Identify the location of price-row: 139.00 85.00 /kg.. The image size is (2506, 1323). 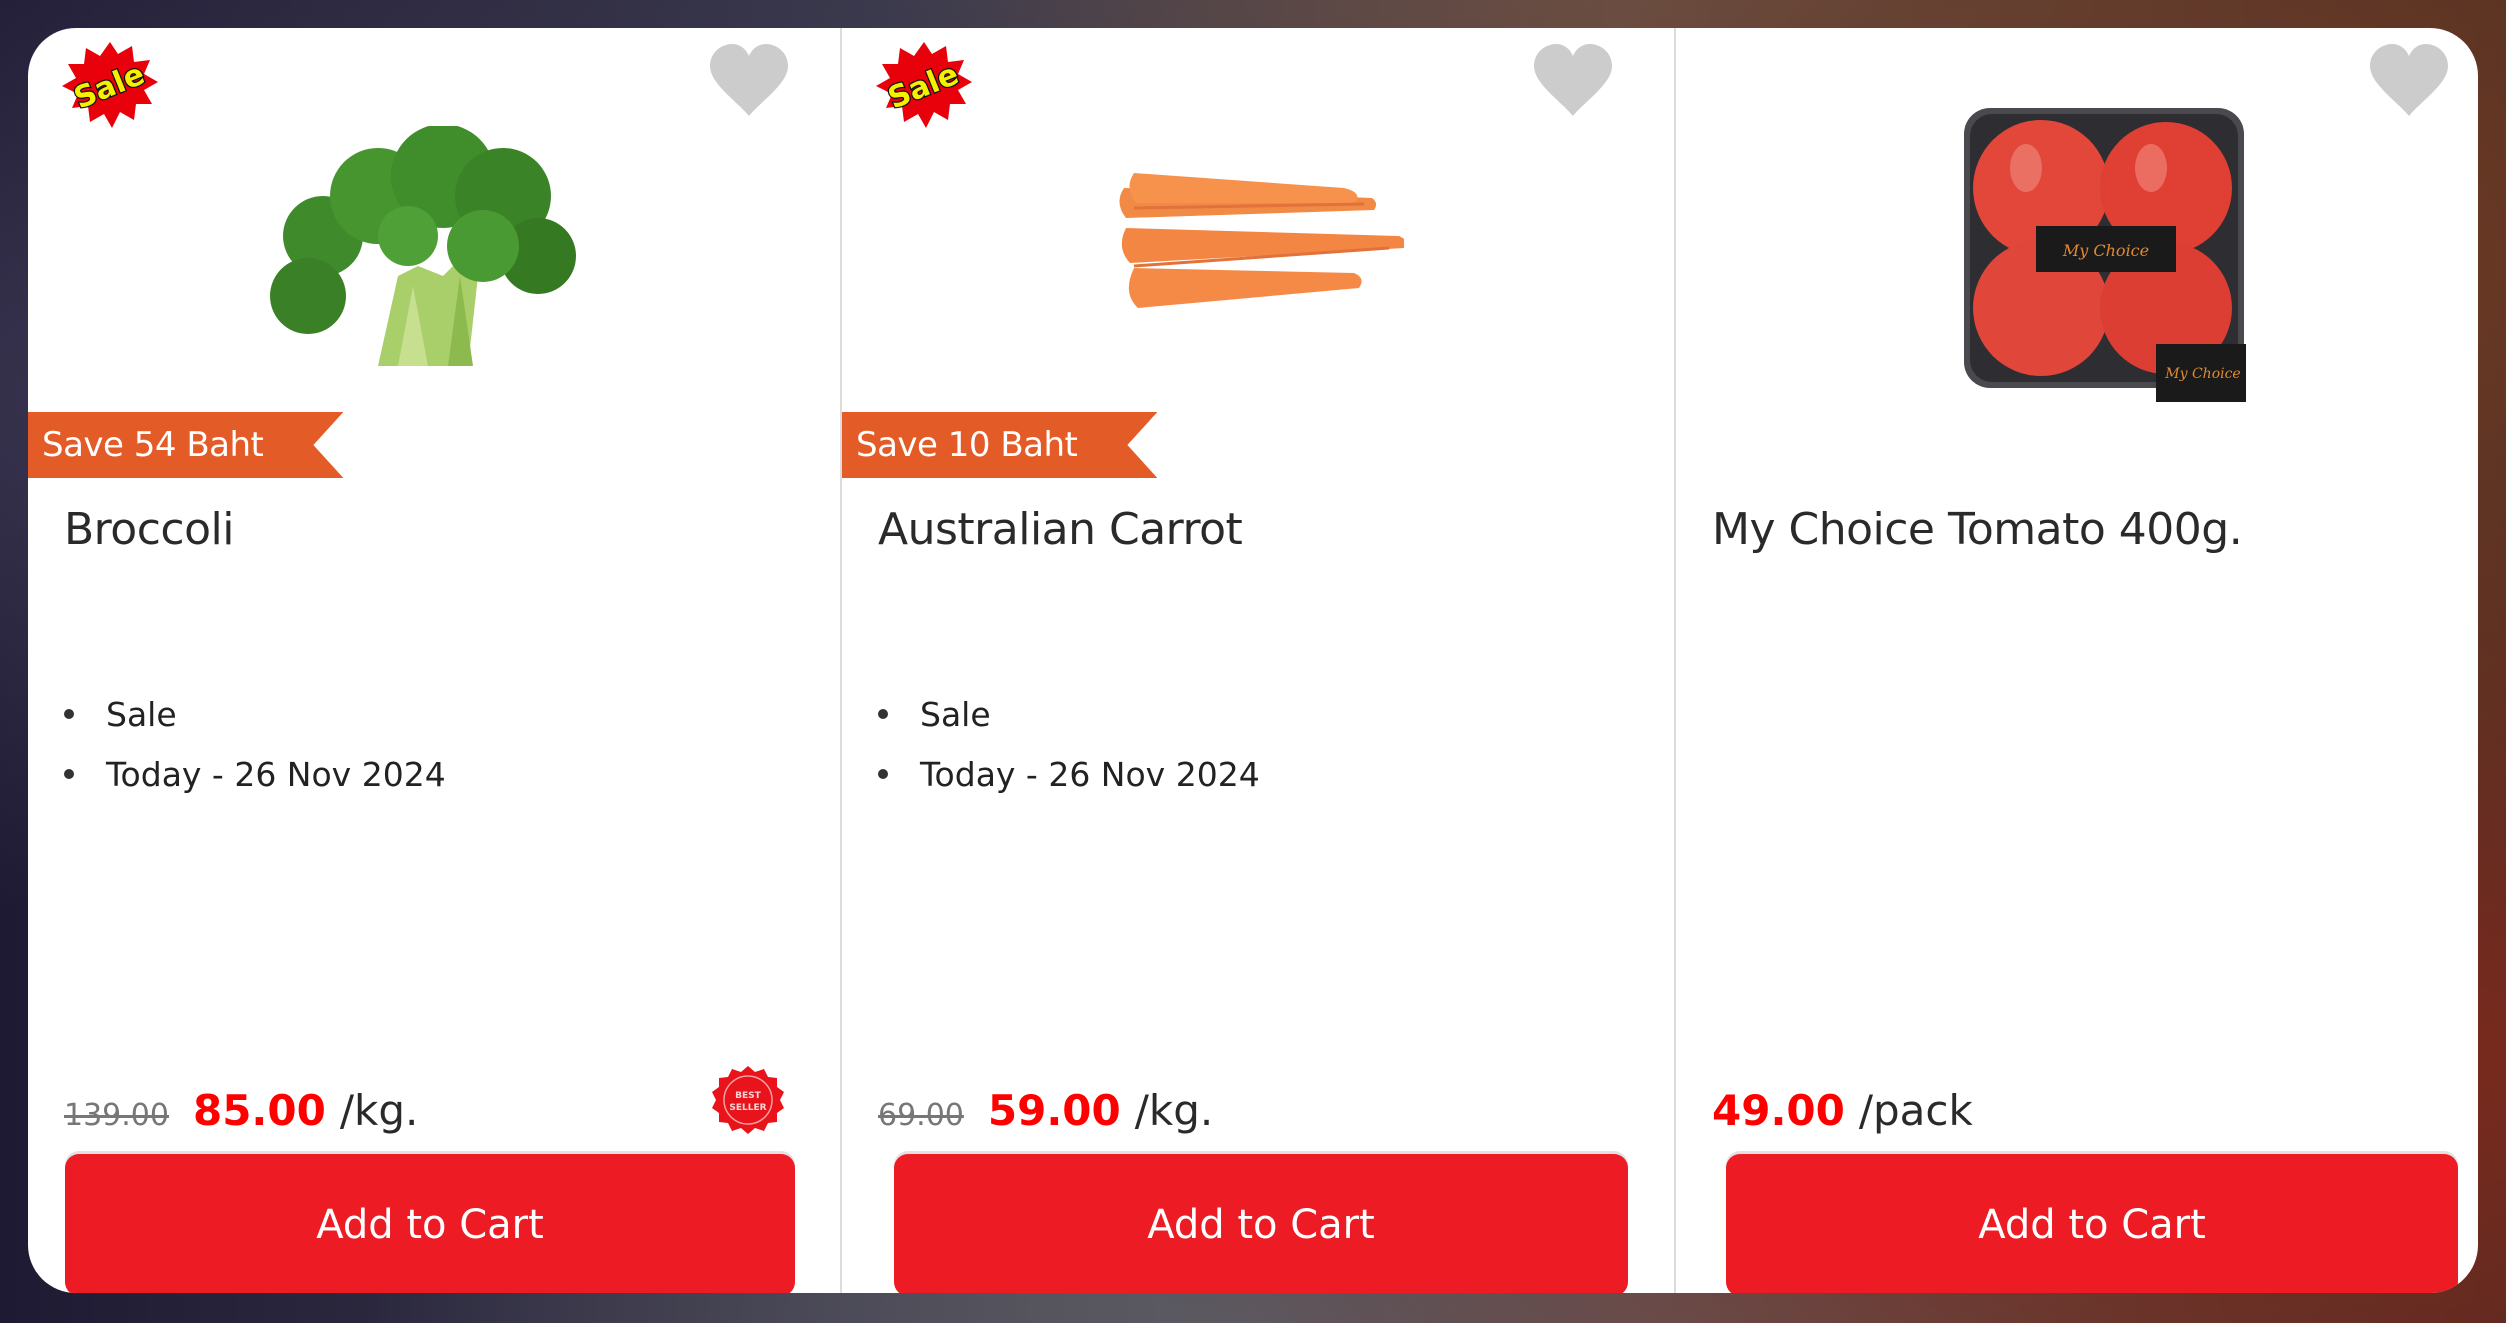
(241, 1110).